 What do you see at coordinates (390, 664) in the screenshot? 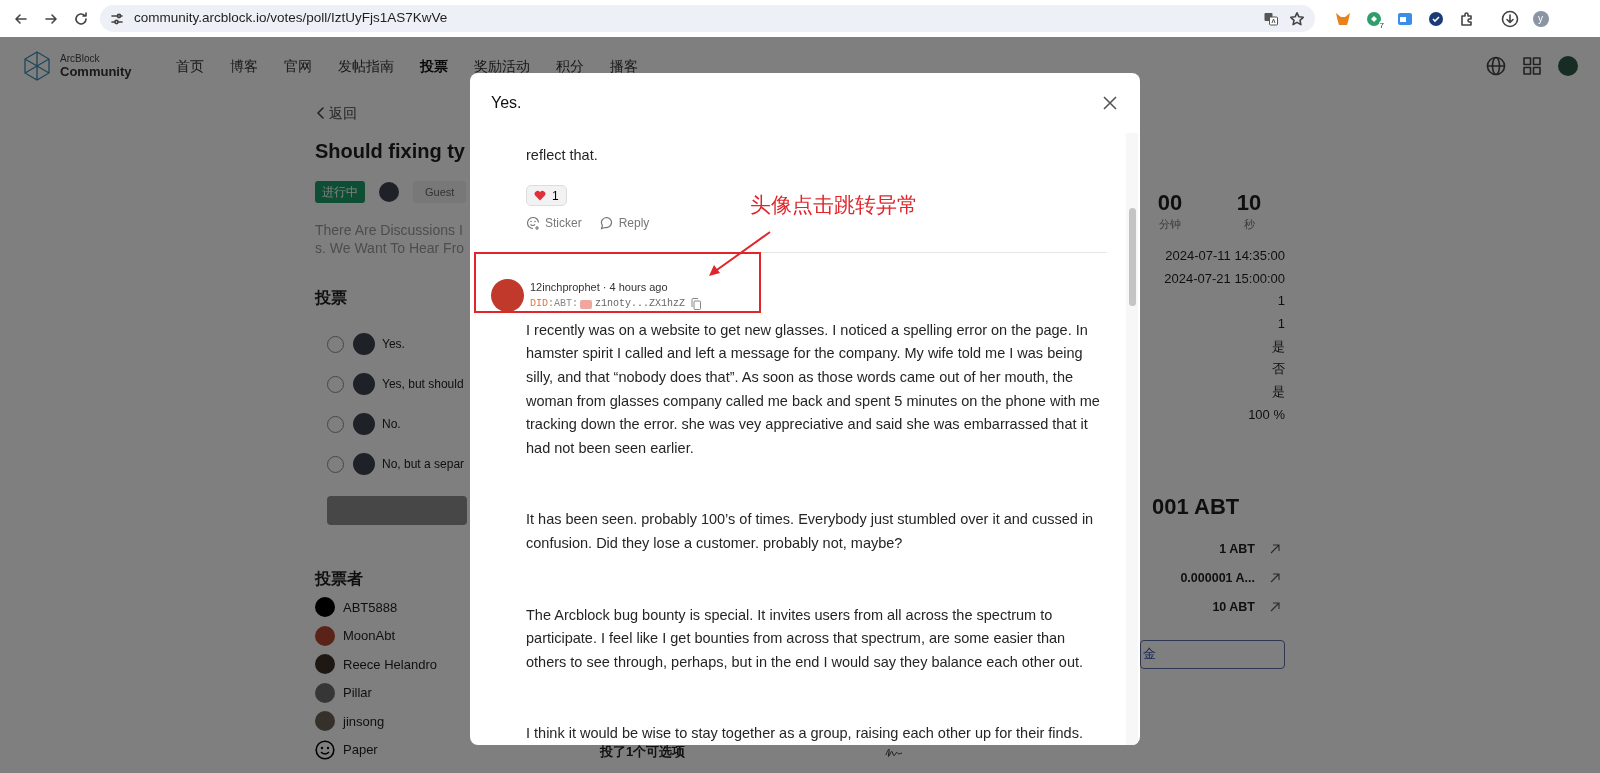
I see `voter-name: Reece Helandro` at bounding box center [390, 664].